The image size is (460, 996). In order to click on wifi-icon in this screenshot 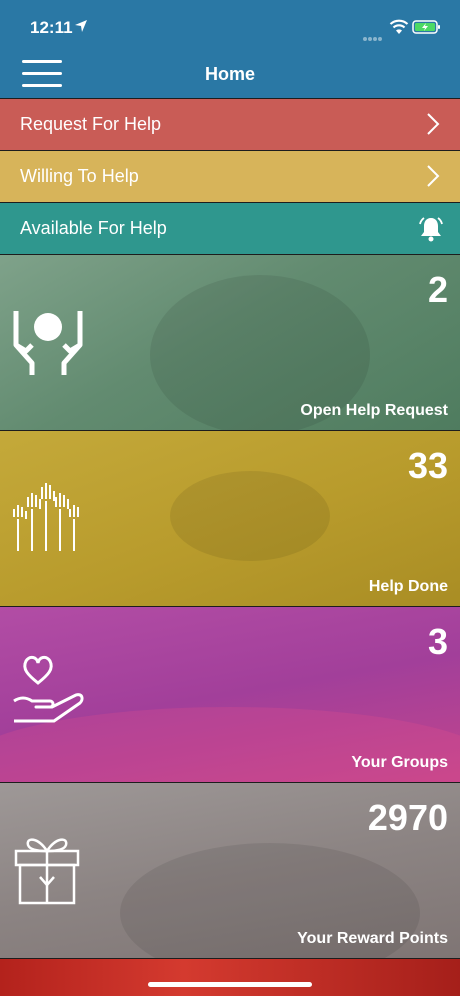, I will do `click(399, 26)`.